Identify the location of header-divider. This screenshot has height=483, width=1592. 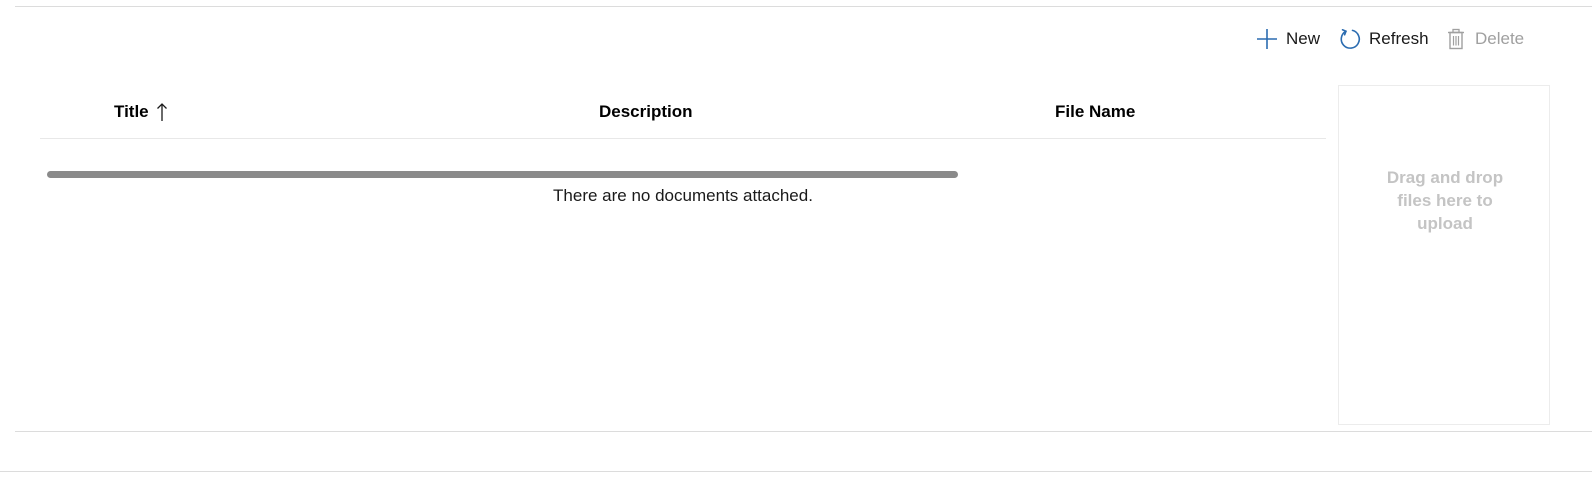
(683, 138).